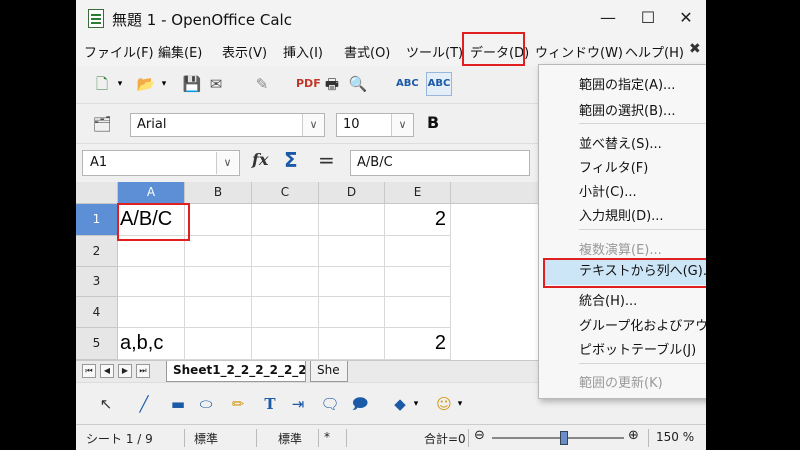 The height and width of the screenshot is (450, 800). I want to click on cell-b3, so click(218, 282).